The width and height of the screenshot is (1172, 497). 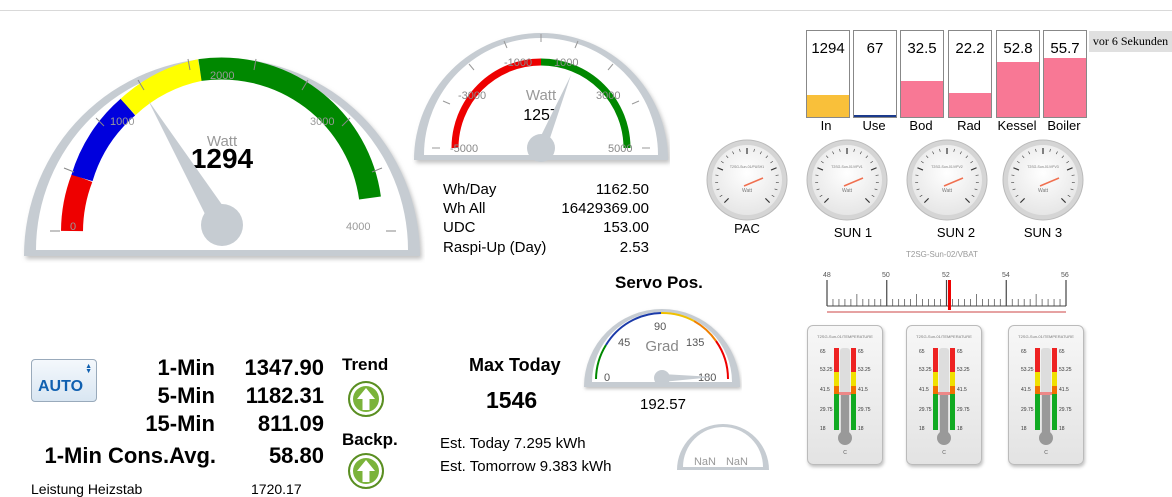 I want to click on small-gauge-tick: 5000, so click(x=620, y=149).